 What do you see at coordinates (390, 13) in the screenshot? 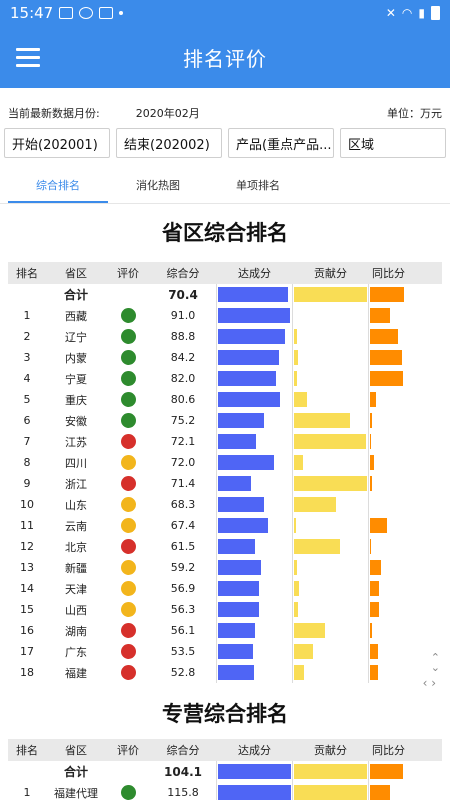
I see `mute-icon: ✕` at bounding box center [390, 13].